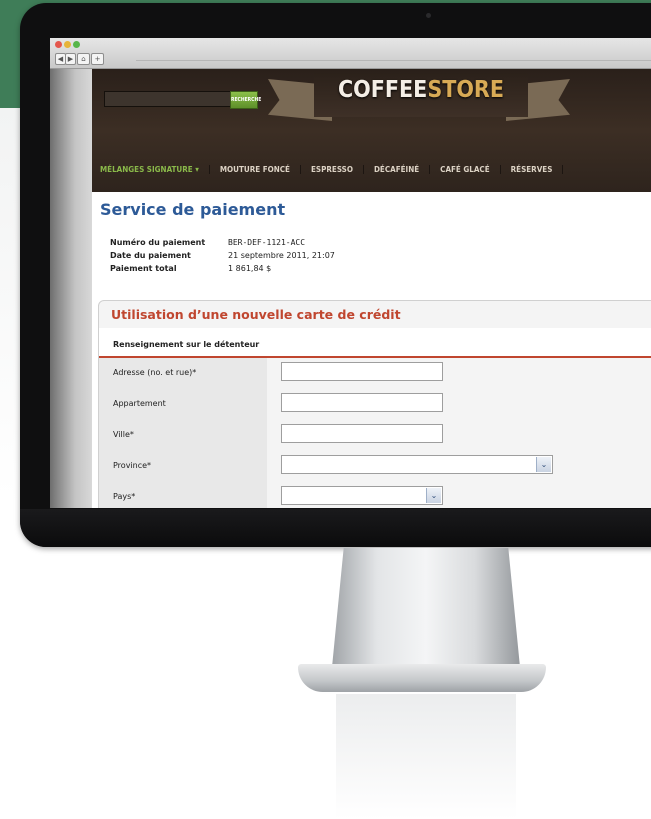 The image size is (651, 819). Describe the element at coordinates (169, 99) in the screenshot. I see `search-input` at that location.